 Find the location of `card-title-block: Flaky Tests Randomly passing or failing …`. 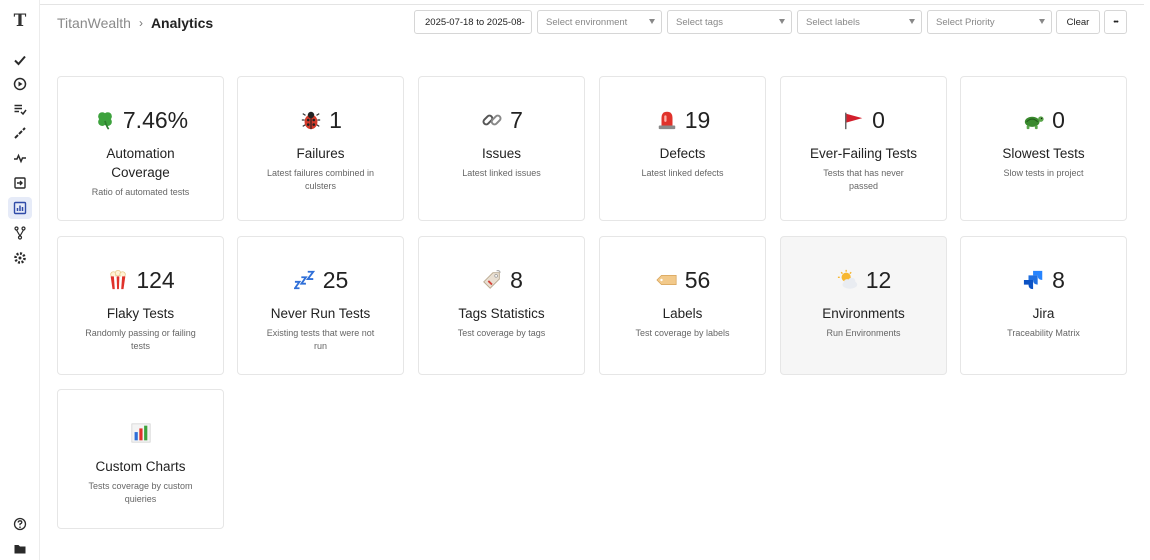

card-title-block: Flaky Tests Randomly passing or failing … is located at coordinates (140, 328).